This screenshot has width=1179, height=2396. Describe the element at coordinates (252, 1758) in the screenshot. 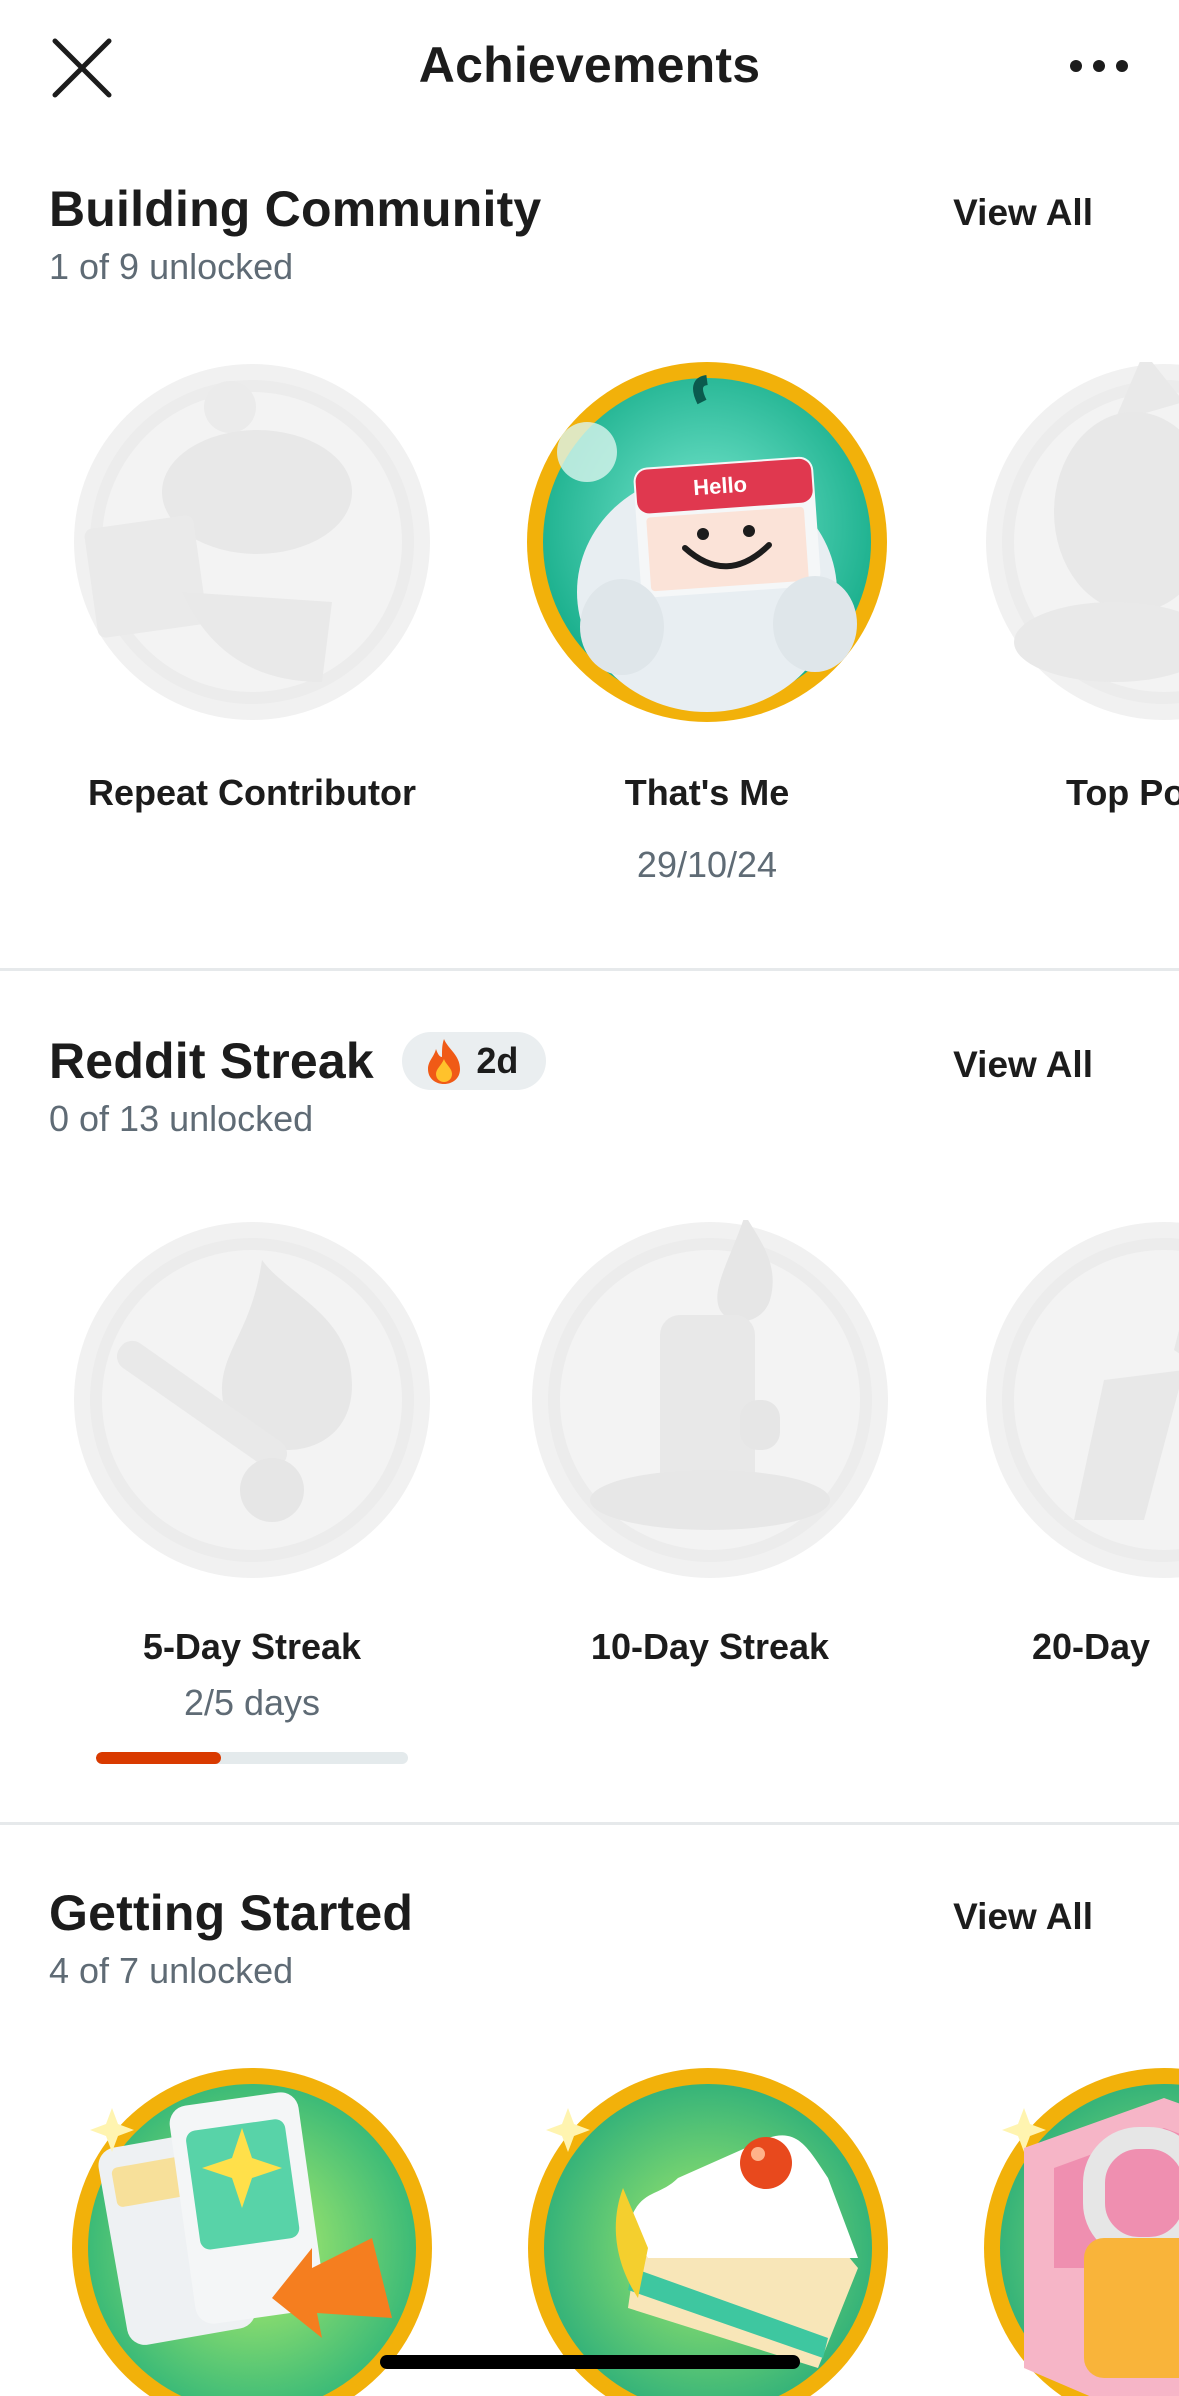

I see `streak-progress-bar` at that location.